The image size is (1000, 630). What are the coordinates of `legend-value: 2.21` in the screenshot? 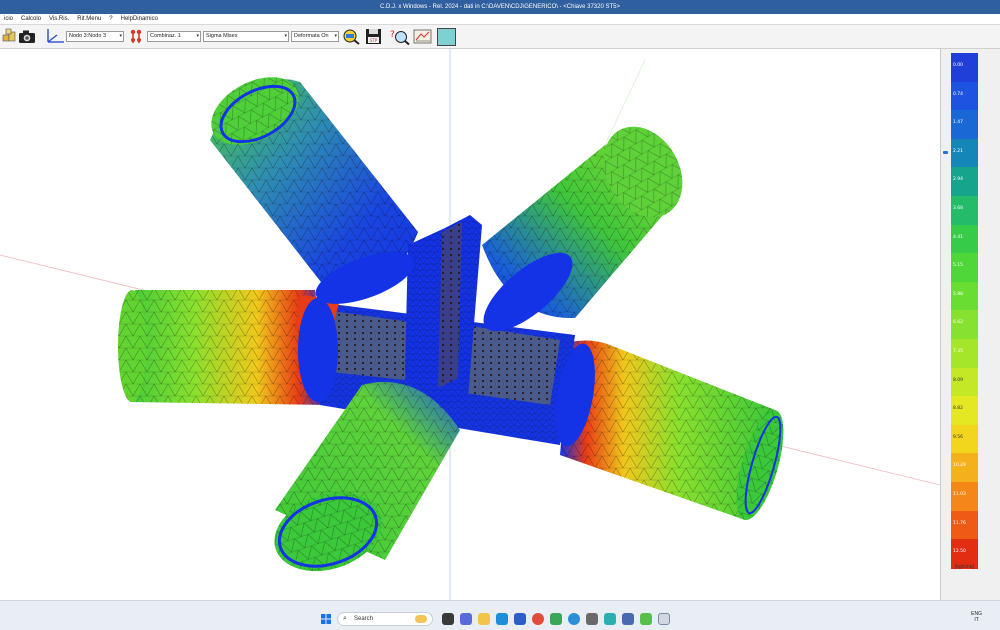 It's located at (958, 151).